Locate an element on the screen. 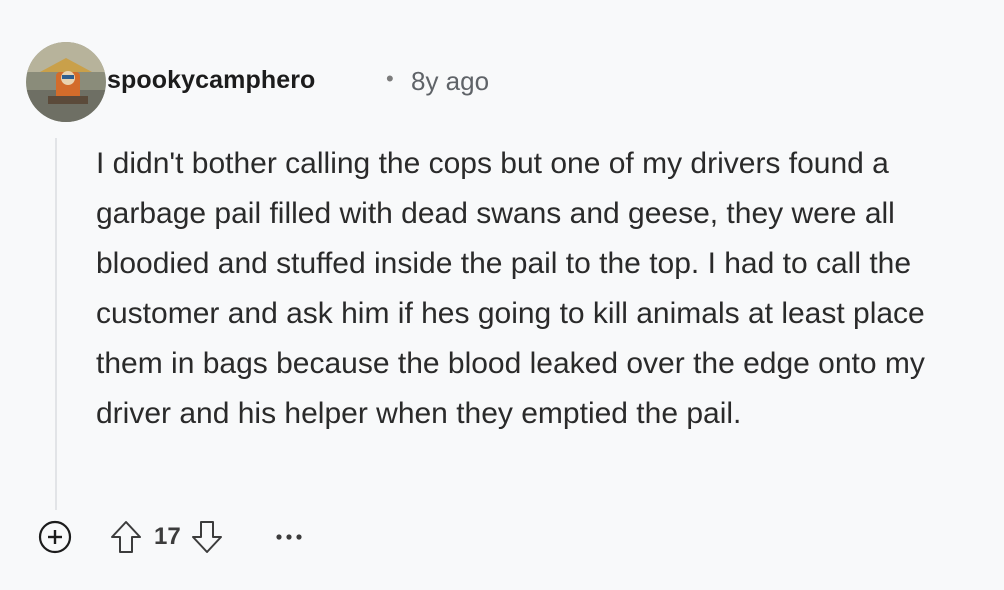 Image resolution: width=1004 pixels, height=590 pixels. upvote-button is located at coordinates (126, 537).